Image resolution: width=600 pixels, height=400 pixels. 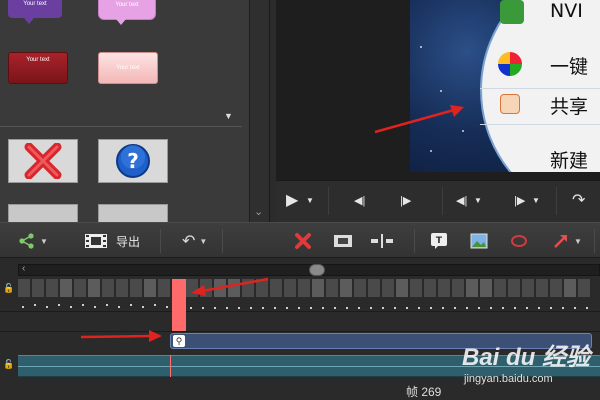 What do you see at coordinates (560, 241) in the screenshot?
I see `arrow-icon` at bounding box center [560, 241].